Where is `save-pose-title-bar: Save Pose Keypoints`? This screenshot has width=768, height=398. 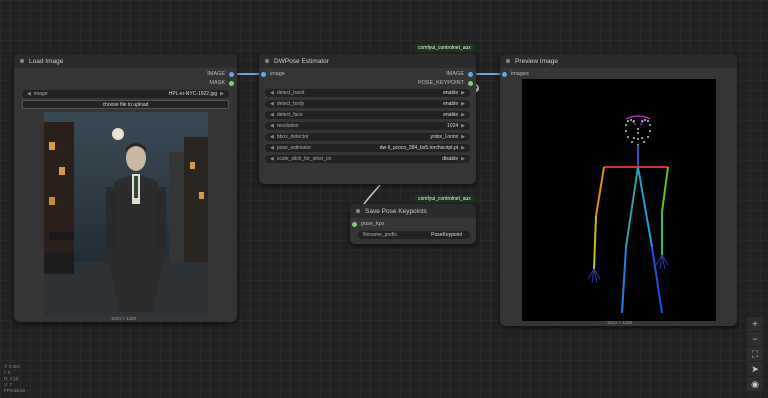
save-pose-title-bar: Save Pose Keypoints is located at coordinates (413, 211).